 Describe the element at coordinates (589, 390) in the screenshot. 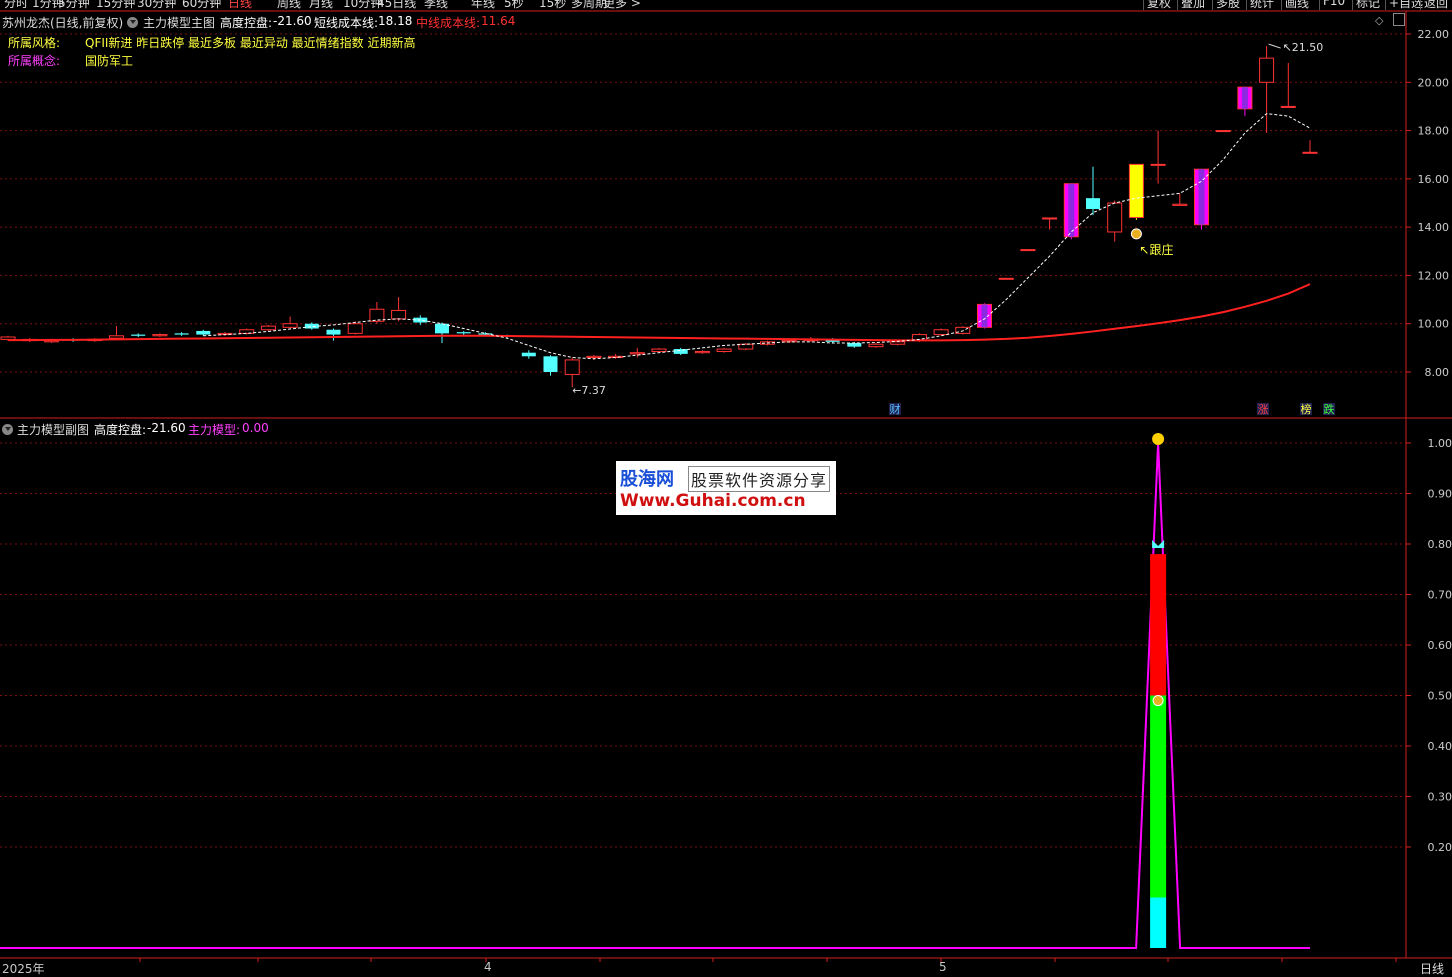

I see `low-price-label: ←7.37` at that location.